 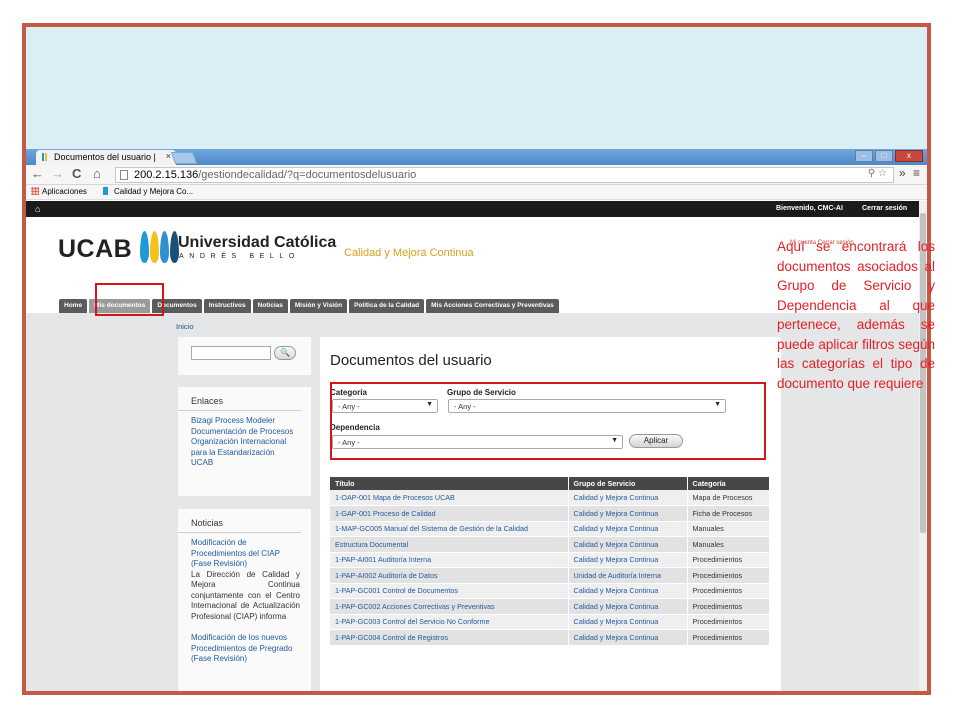 What do you see at coordinates (628, 575) in the screenshot?
I see `cell-grupo: Unidad de Auditoría Interna` at bounding box center [628, 575].